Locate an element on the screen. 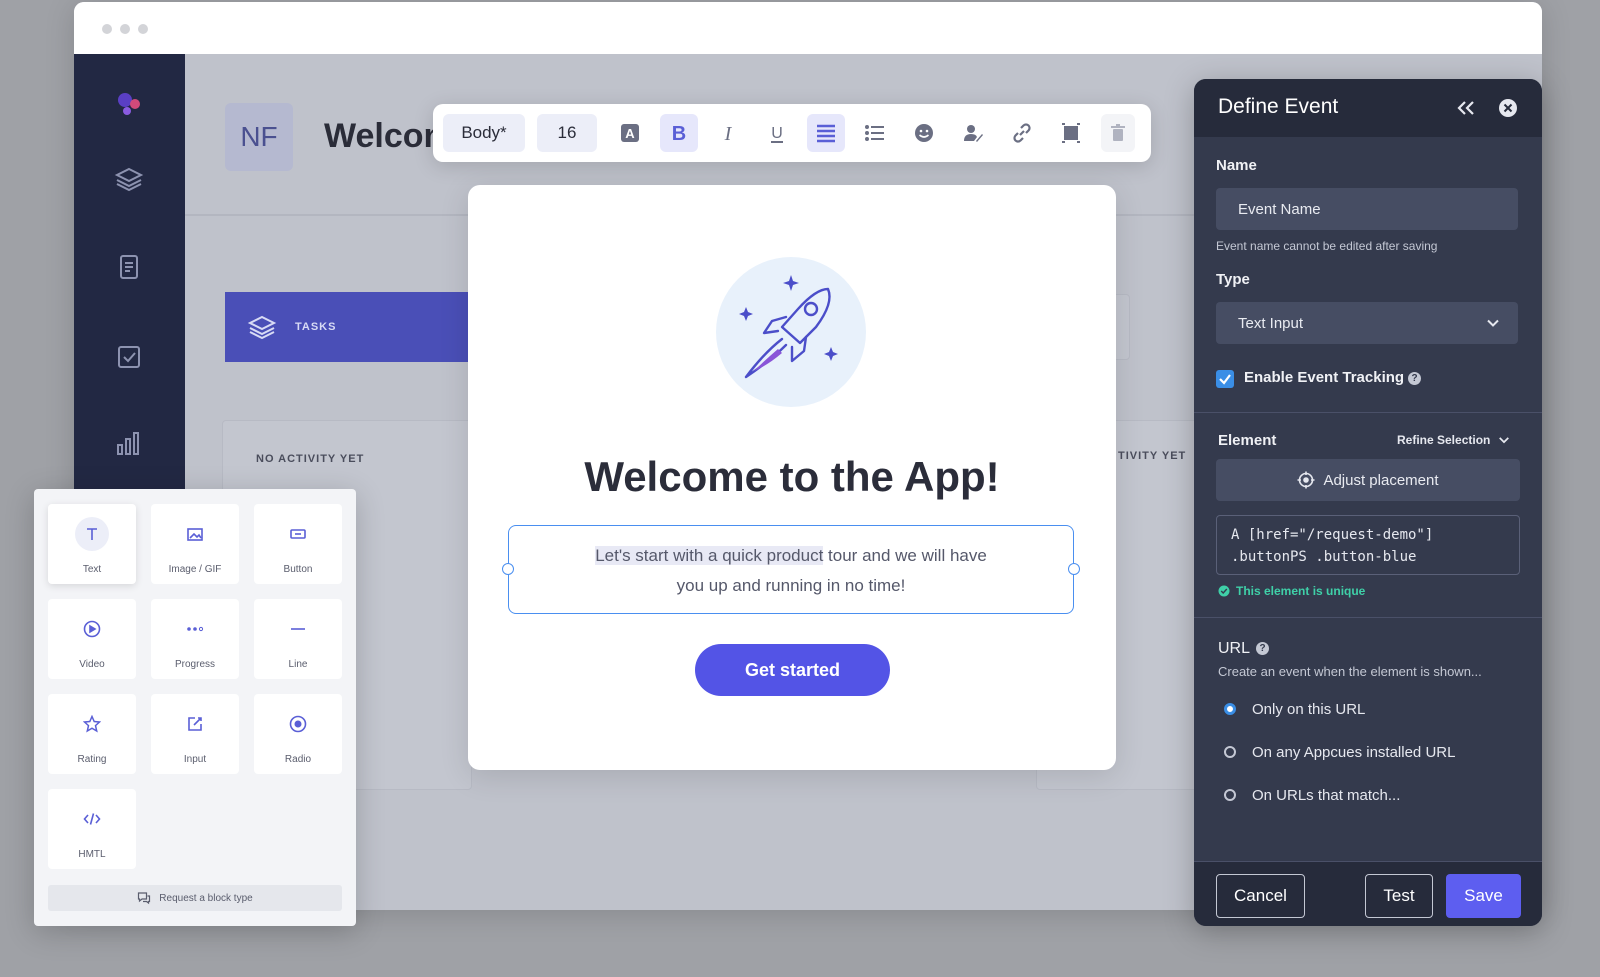  panel-footer: Cancel Test Save is located at coordinates (1368, 893).